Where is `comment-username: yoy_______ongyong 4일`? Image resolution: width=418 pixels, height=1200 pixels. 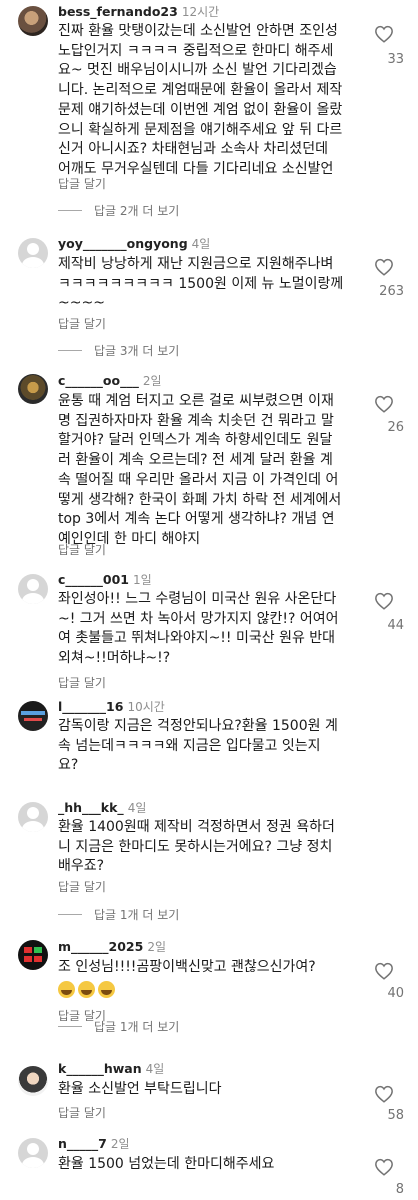 comment-username: yoy_______ongyong 4일 is located at coordinates (134, 243).